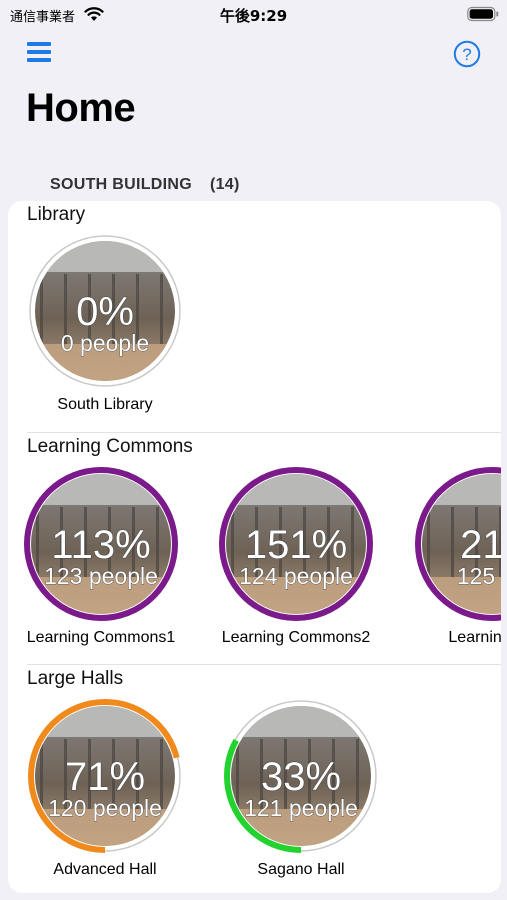 This screenshot has width=507, height=900. I want to click on occupancy-percent: 33%, so click(301, 777).